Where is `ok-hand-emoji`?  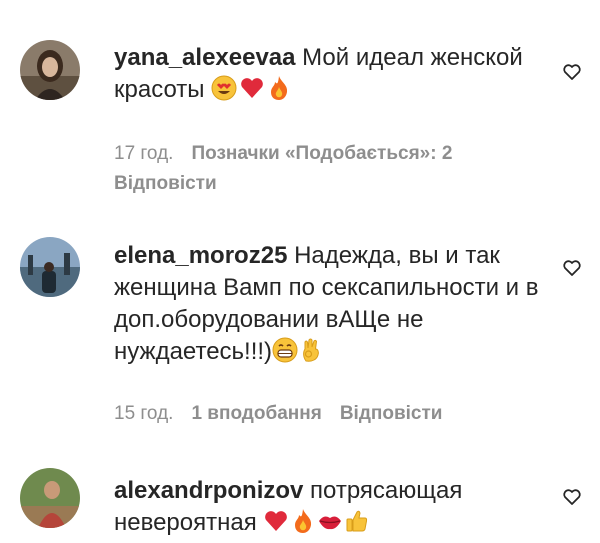
ok-hand-emoji is located at coordinates (311, 354).